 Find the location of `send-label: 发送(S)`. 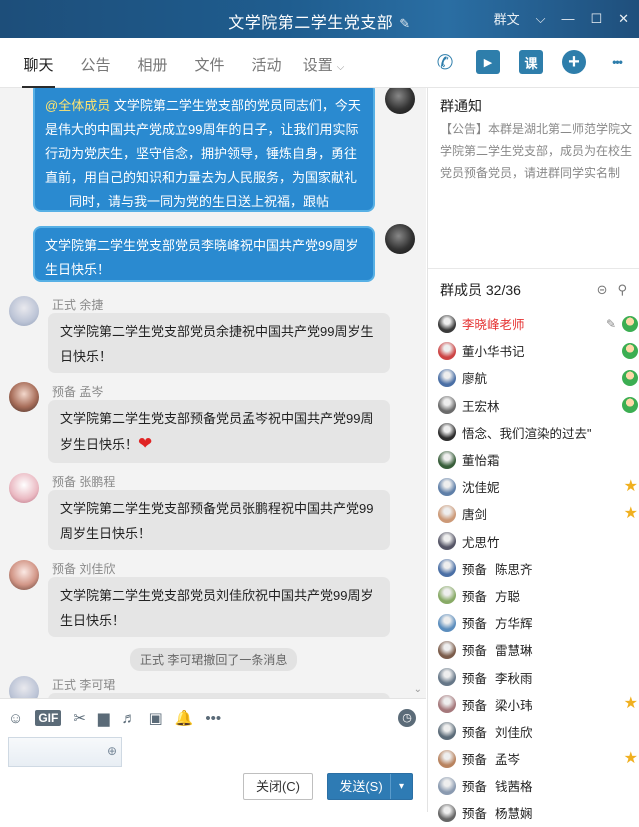

send-label: 发送(S) is located at coordinates (361, 786).